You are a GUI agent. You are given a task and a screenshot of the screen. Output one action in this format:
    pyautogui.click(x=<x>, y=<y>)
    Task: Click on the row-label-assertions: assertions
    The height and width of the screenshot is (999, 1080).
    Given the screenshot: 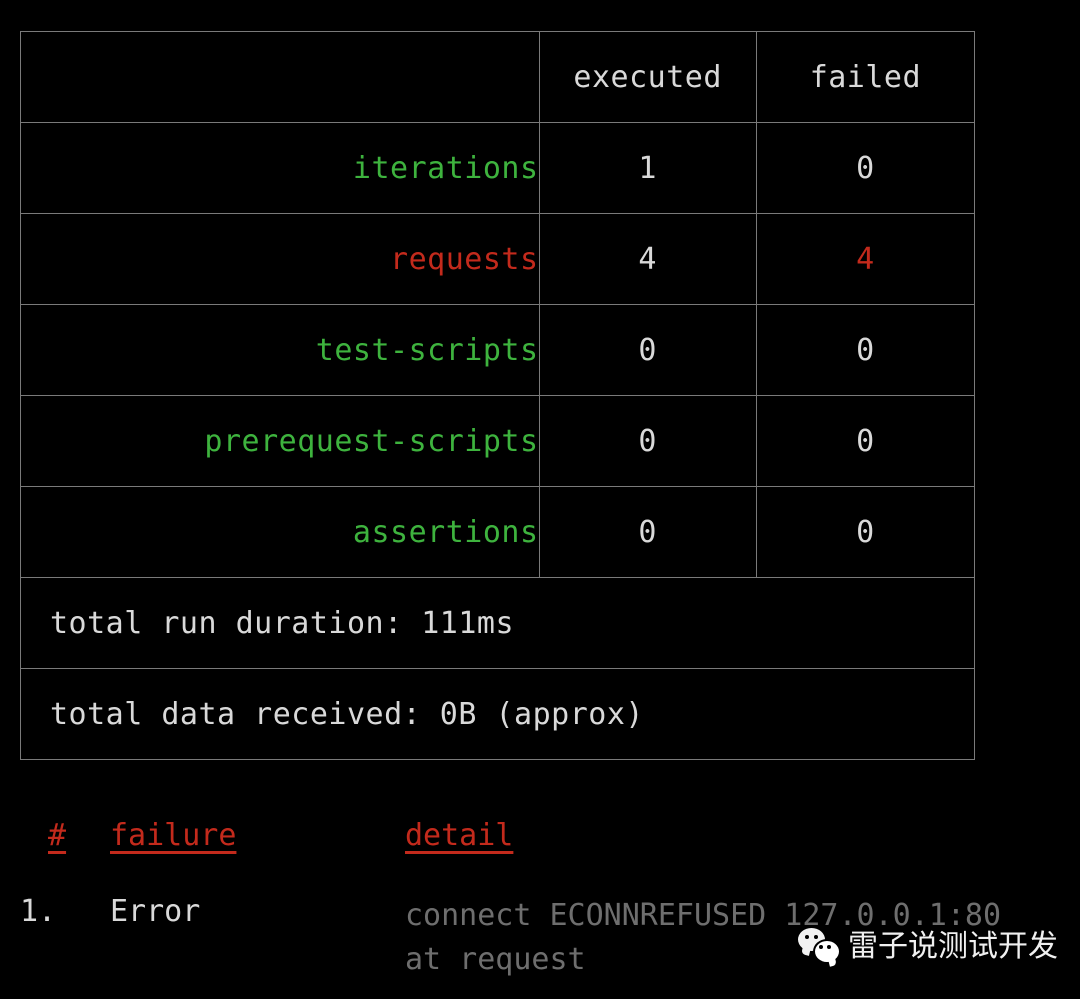 What is the action you would take?
    pyautogui.click(x=280, y=532)
    